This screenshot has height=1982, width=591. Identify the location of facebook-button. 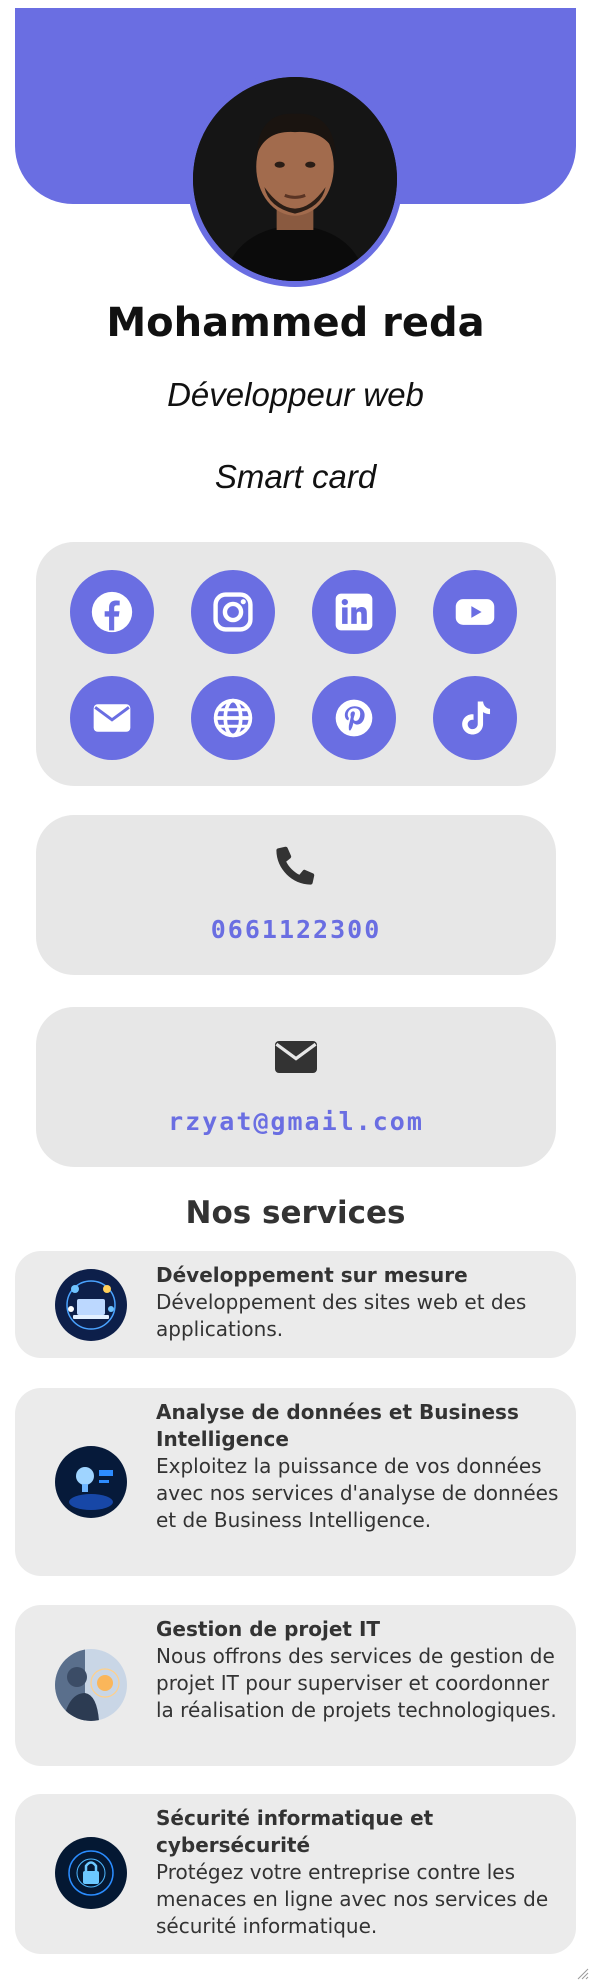
(112, 612).